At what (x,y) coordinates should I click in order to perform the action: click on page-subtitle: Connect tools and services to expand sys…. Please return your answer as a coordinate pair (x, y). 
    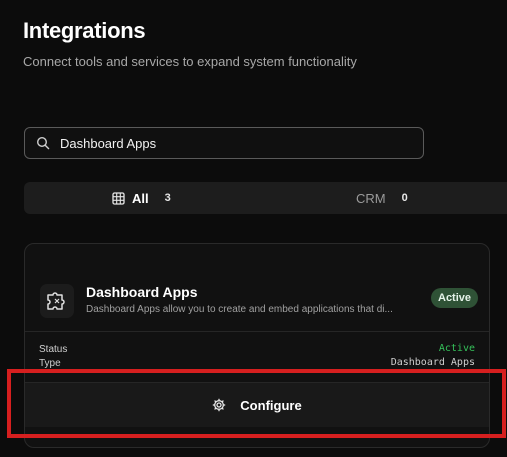
    Looking at the image, I should click on (190, 61).